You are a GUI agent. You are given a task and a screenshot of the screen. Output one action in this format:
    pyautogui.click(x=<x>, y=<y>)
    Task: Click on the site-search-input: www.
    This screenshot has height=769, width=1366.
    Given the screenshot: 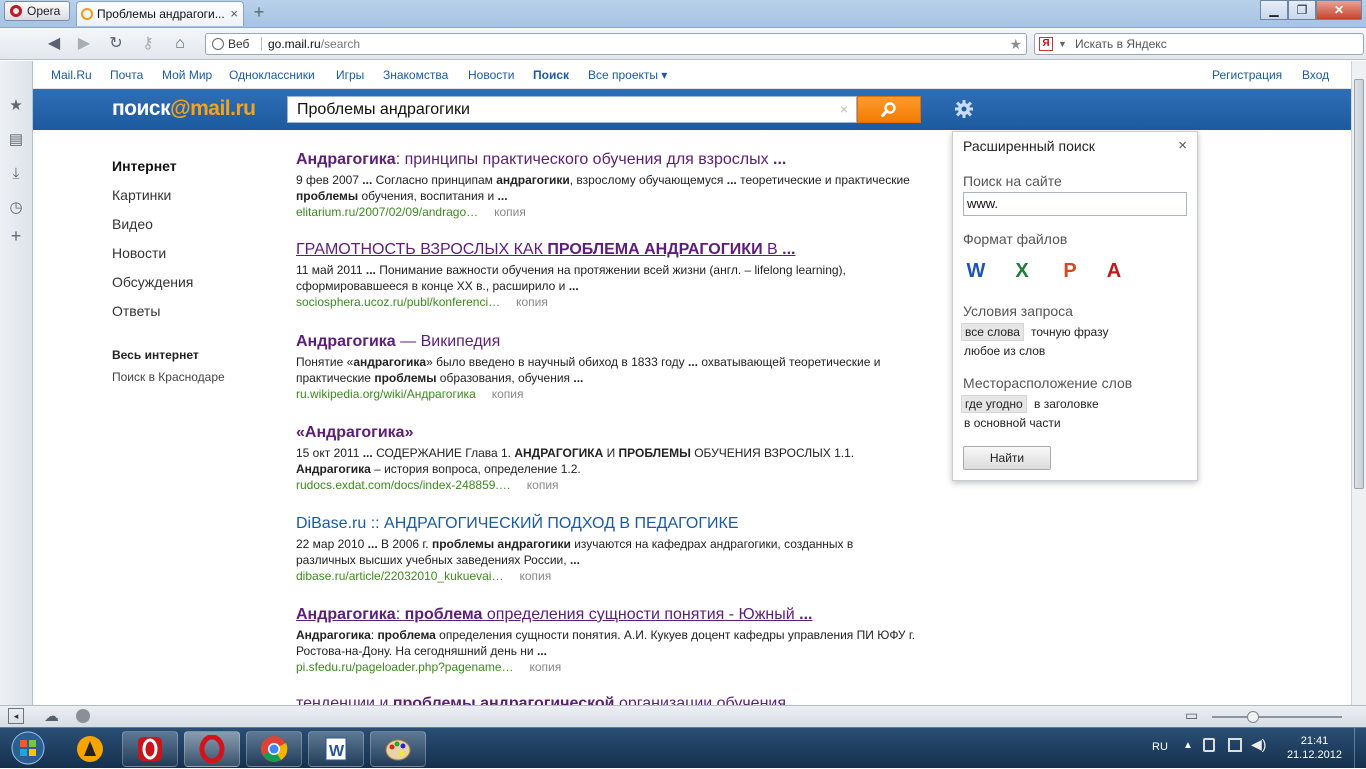 What is the action you would take?
    pyautogui.click(x=1075, y=204)
    